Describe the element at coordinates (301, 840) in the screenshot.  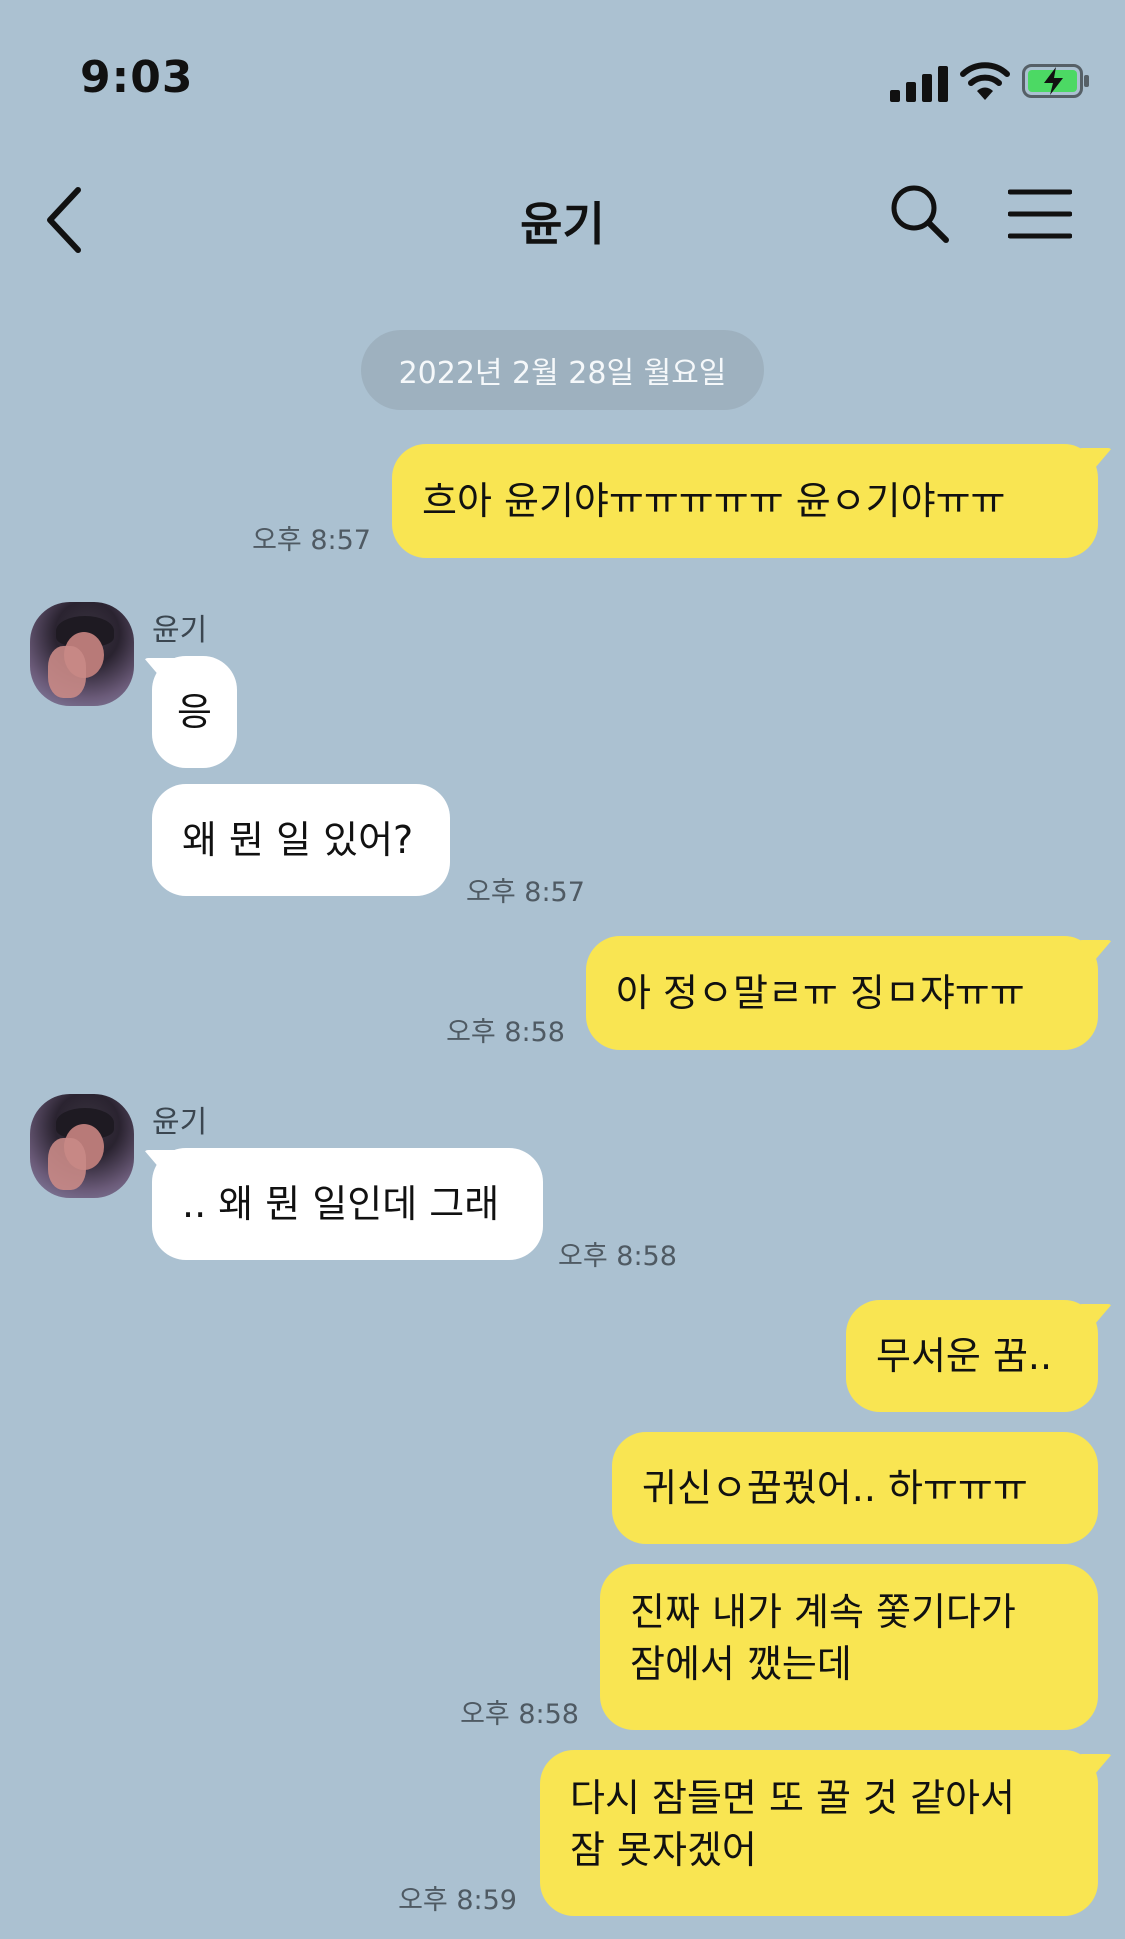
I see `message-bubble-received: 왜 뭔 일 있어?` at that location.